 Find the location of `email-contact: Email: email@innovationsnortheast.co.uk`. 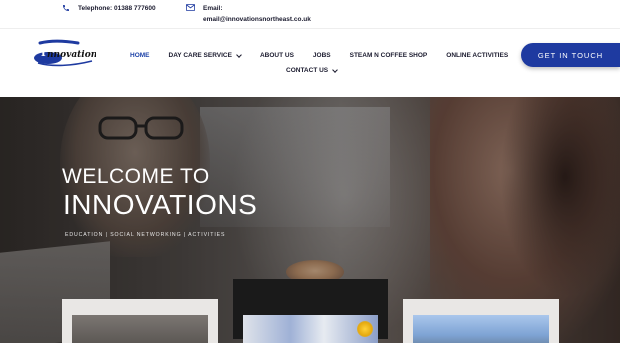

email-contact: Email: email@innovationsnortheast.co.uk is located at coordinates (248, 14).